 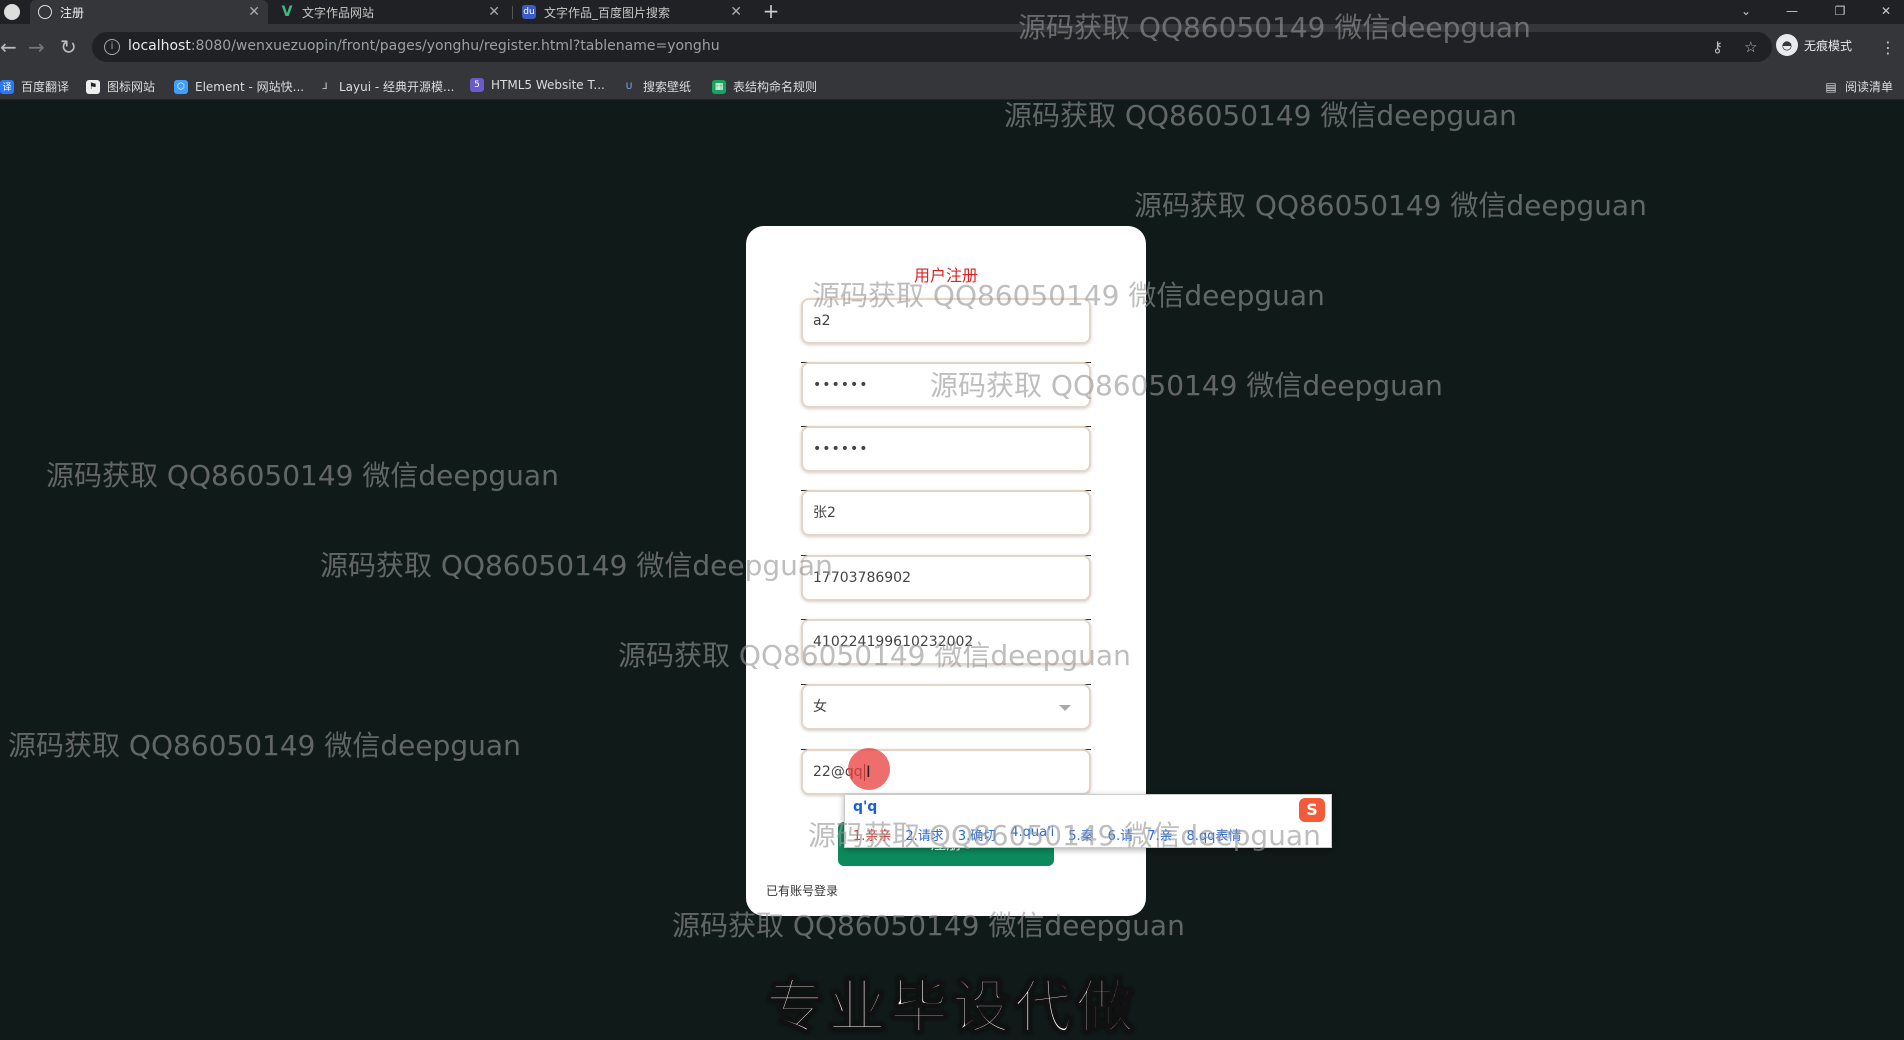 What do you see at coordinates (34, 86) in the screenshot?
I see `bookmark-baidu-translate: 译 百度翻译` at bounding box center [34, 86].